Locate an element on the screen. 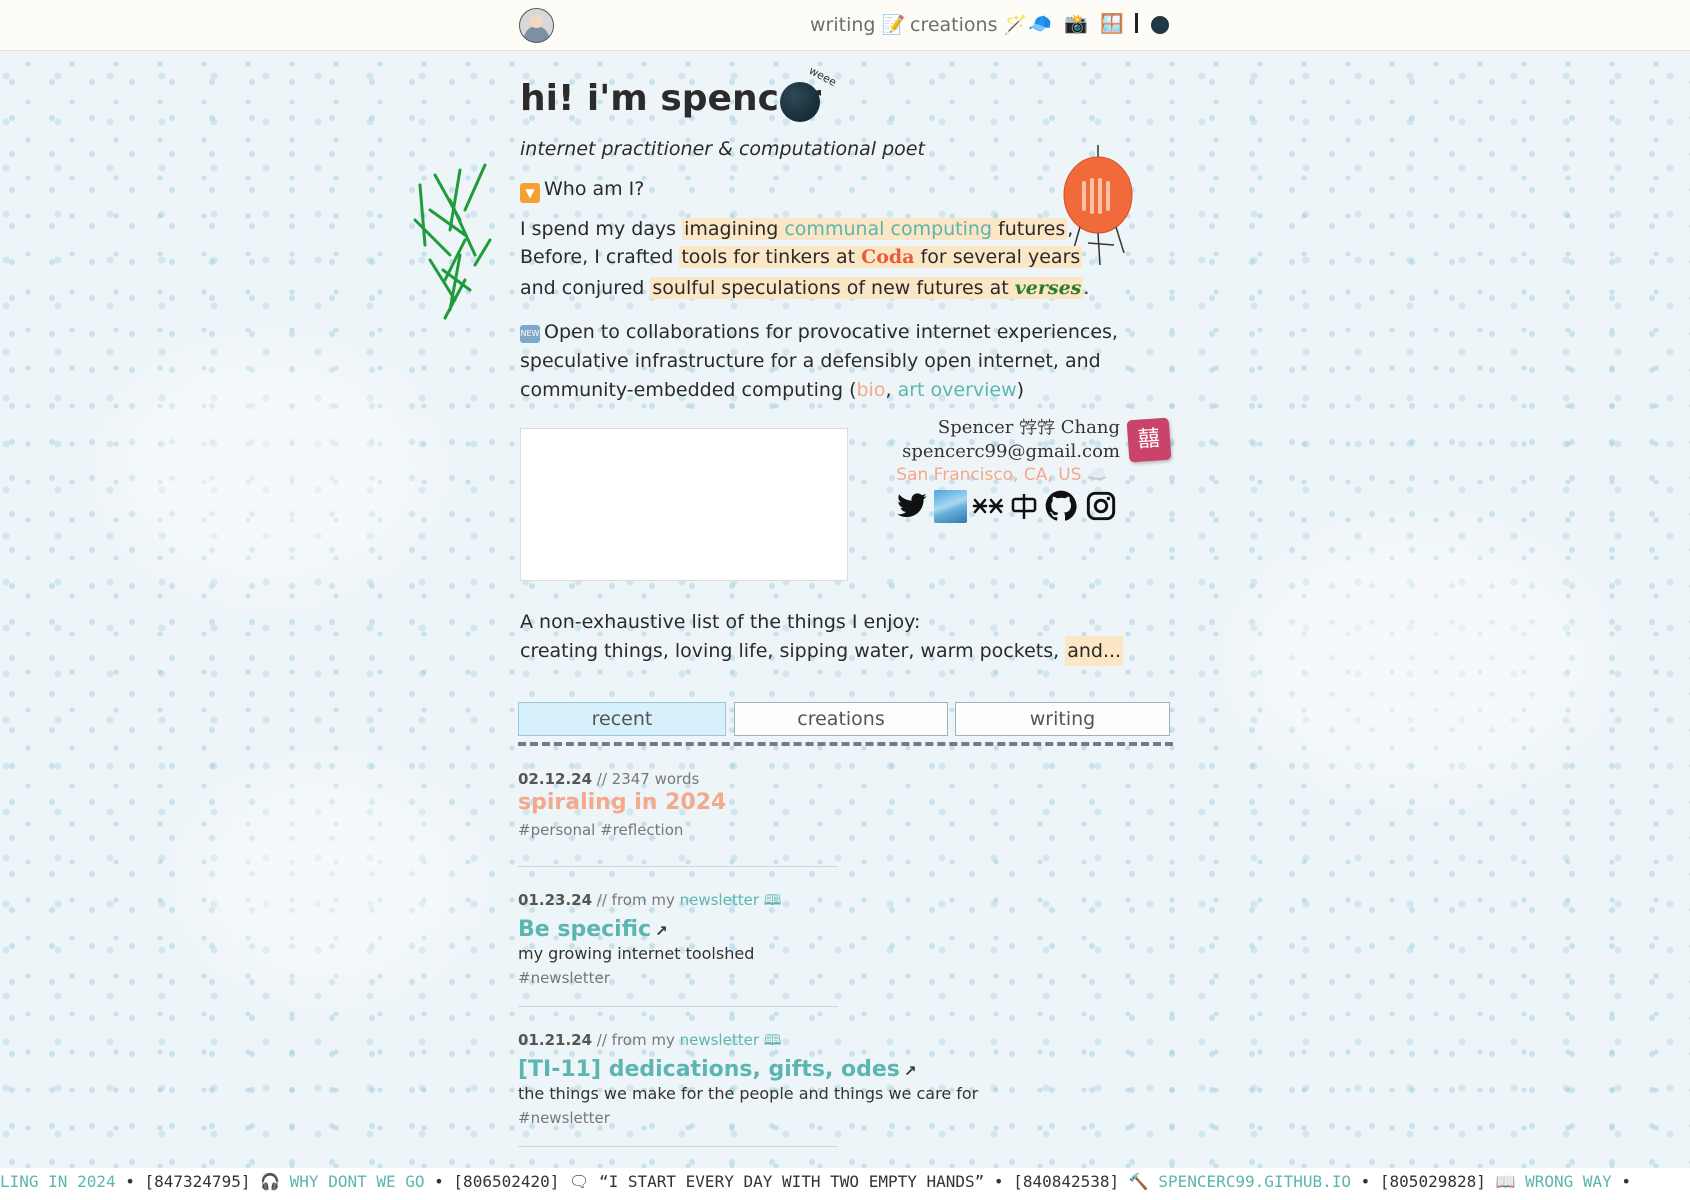  post-title-link: [TI-11] dedications, gifts, odes ↗ is located at coordinates (798, 1069).